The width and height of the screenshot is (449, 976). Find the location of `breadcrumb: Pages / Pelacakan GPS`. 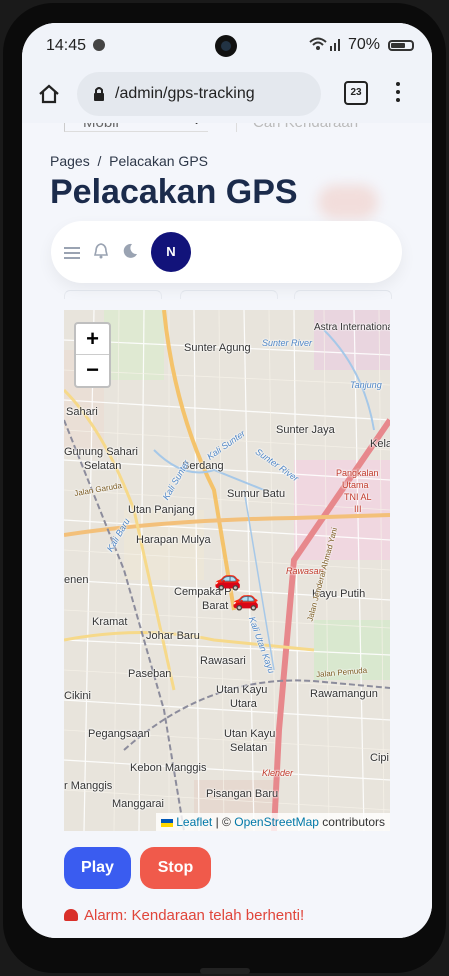

breadcrumb: Pages / Pelacakan GPS is located at coordinates (129, 161).